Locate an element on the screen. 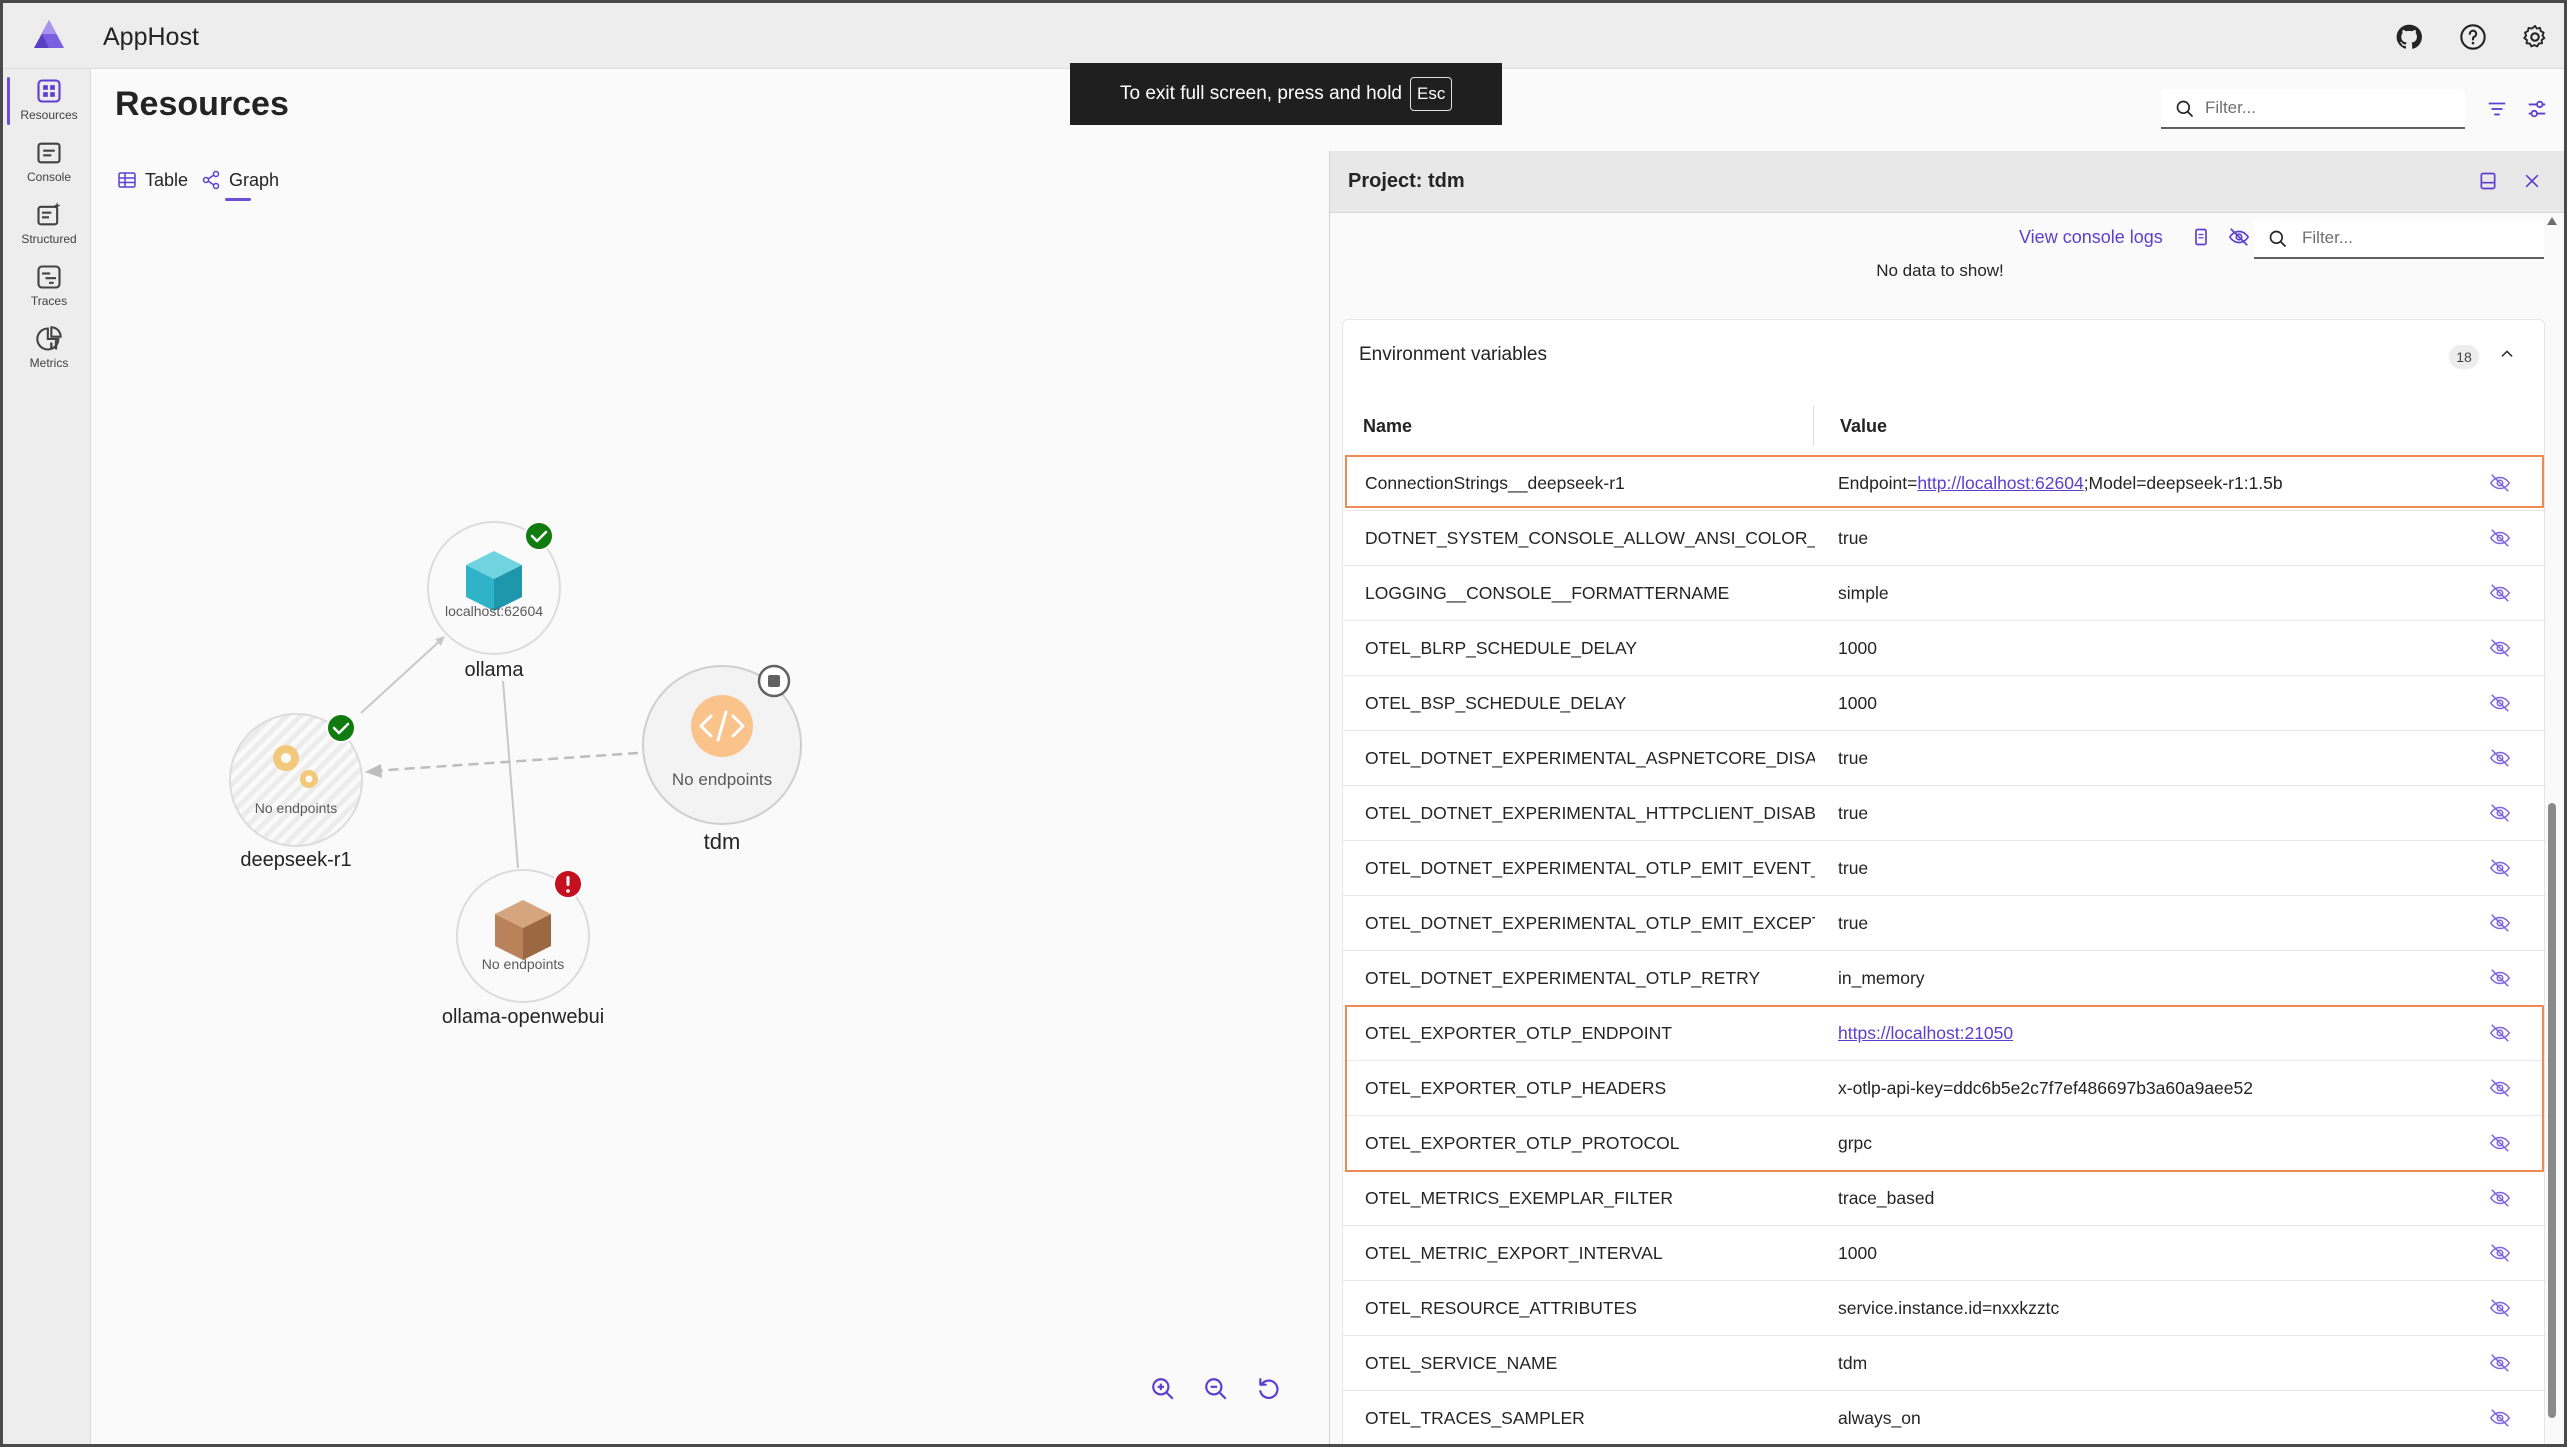 The image size is (2567, 1447). node-sub-deepseek-r1: No endpoints is located at coordinates (296, 808).